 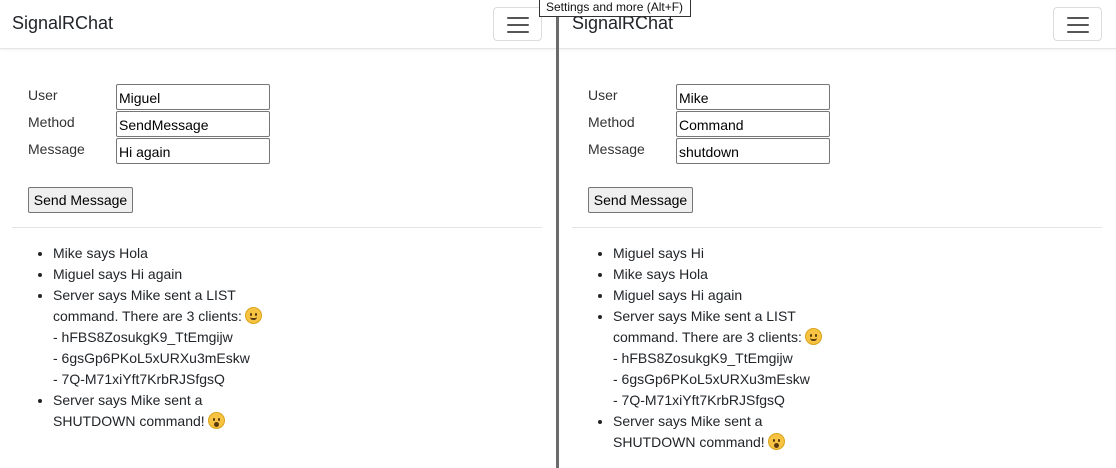 What do you see at coordinates (659, 253) in the screenshot?
I see `message-text: Miguel says Hi` at bounding box center [659, 253].